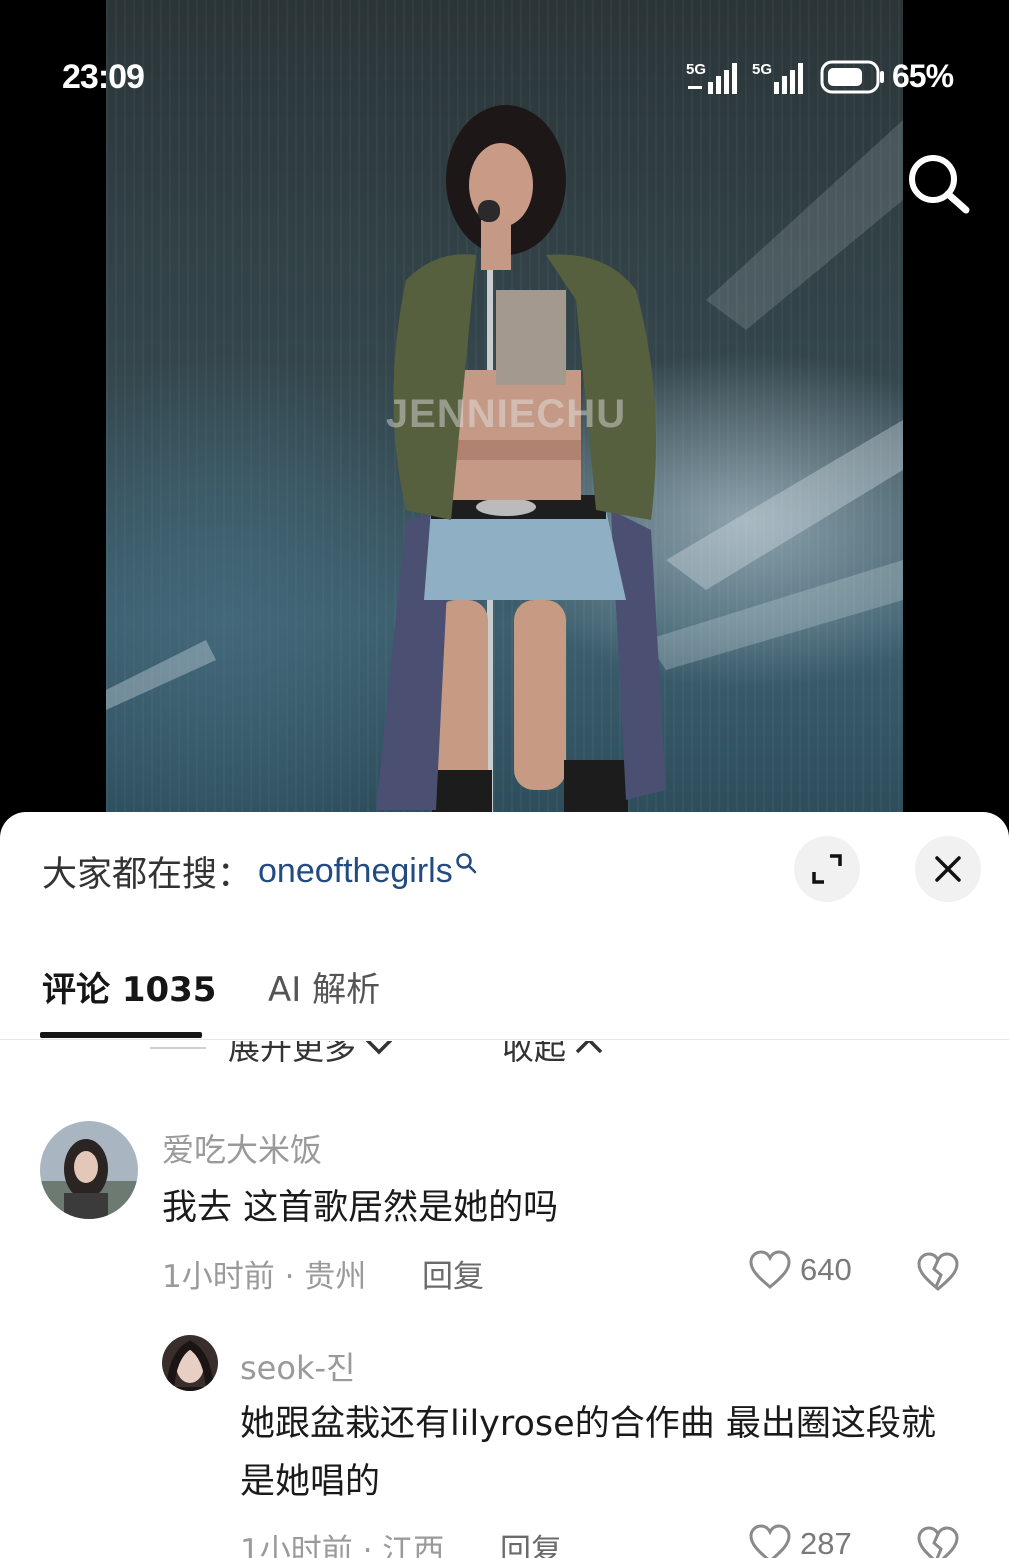  Describe the element at coordinates (379, 1048) in the screenshot. I see `chevron-down-icon` at that location.